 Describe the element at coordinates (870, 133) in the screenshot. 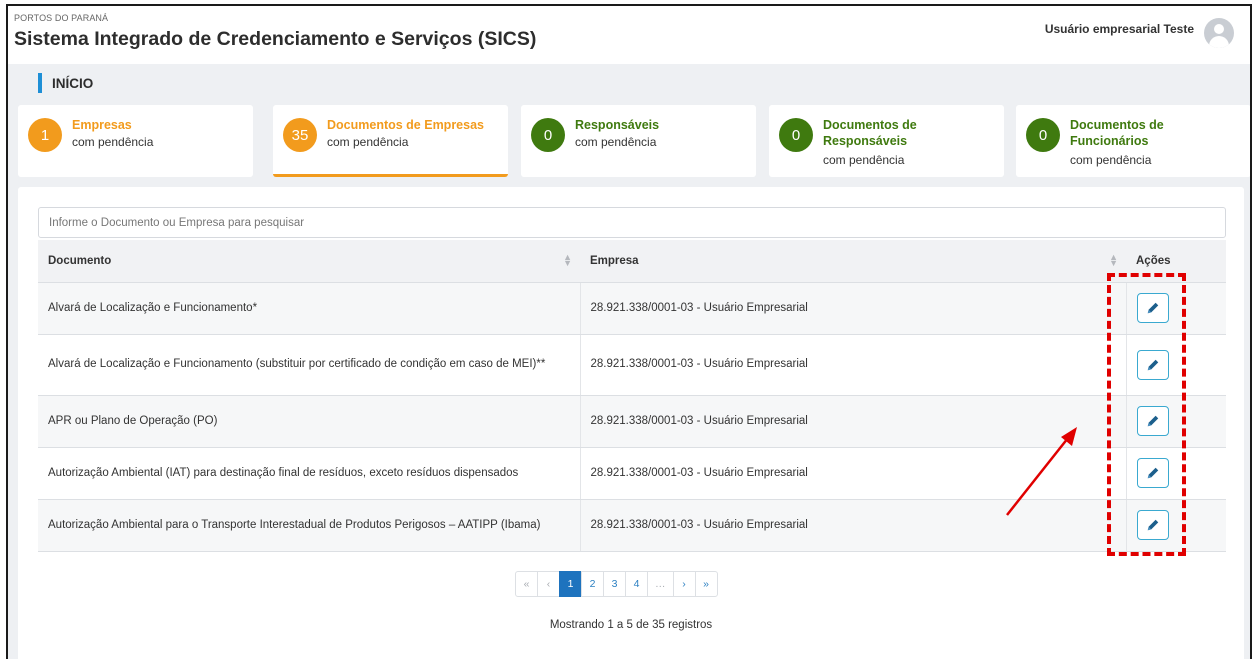

I see `card-title: Documentos de Responsáveis` at that location.